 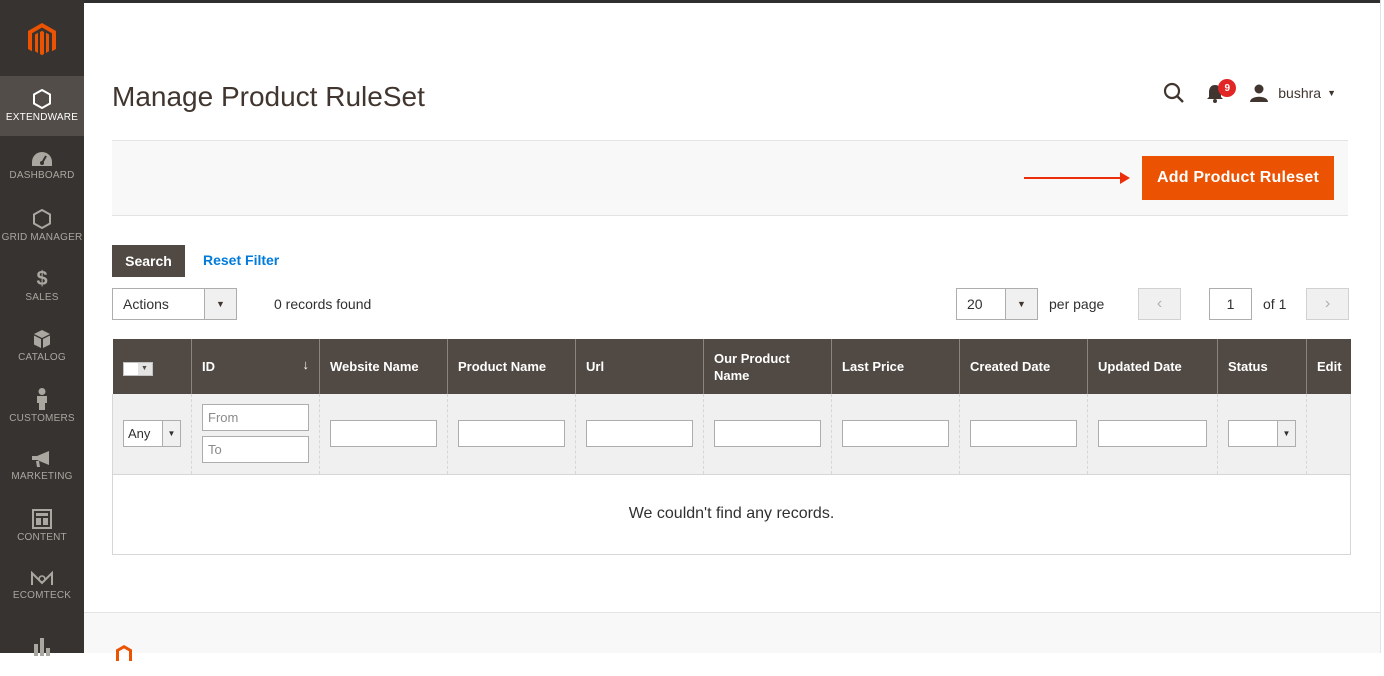 I want to click on id-from-input: From, so click(x=255, y=418).